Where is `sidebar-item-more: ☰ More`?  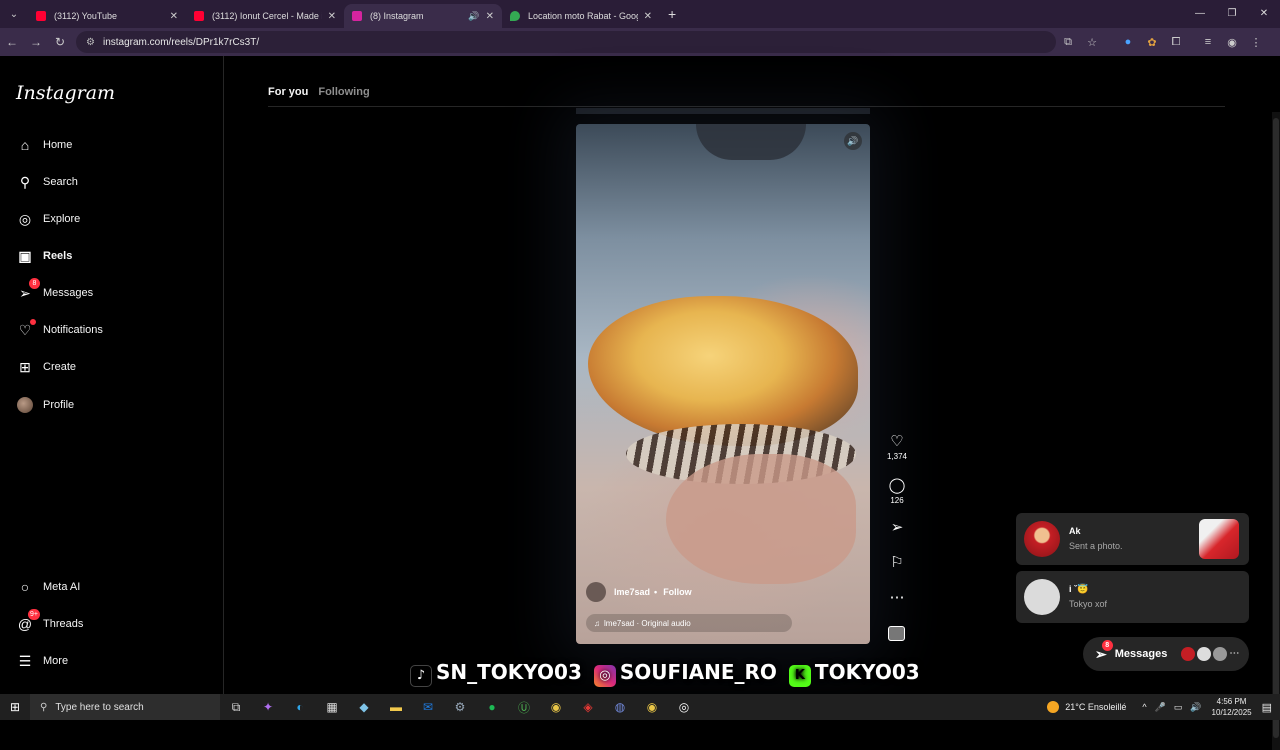
sidebar-item-more: ☰ More is located at coordinates (42, 661).